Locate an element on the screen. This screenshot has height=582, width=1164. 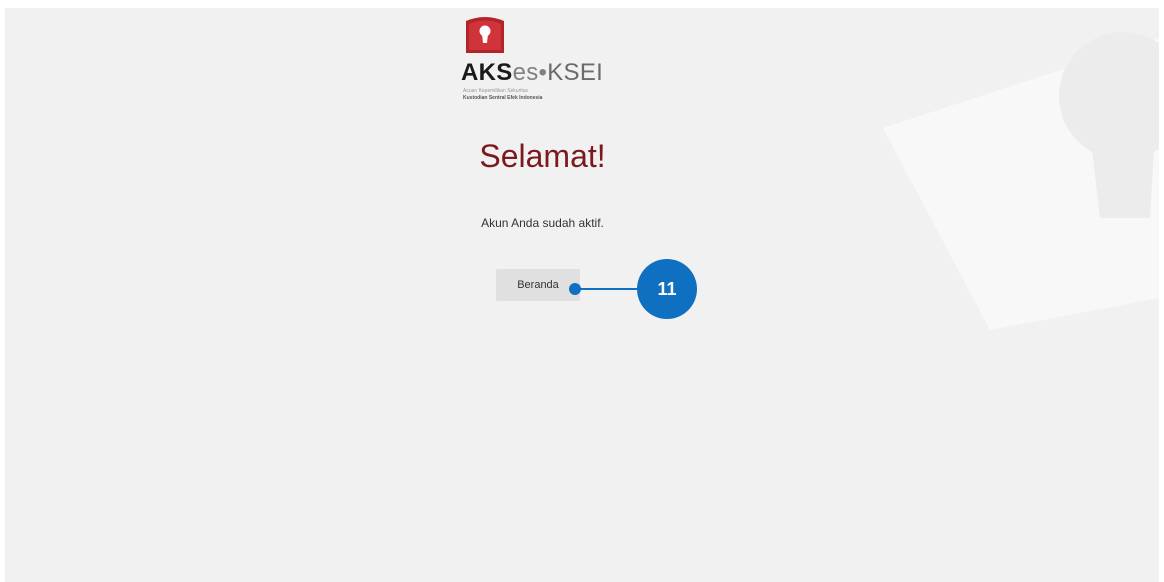
logo-company-name: Kustodian Sentral Efek Indonesia is located at coordinates (503, 98).